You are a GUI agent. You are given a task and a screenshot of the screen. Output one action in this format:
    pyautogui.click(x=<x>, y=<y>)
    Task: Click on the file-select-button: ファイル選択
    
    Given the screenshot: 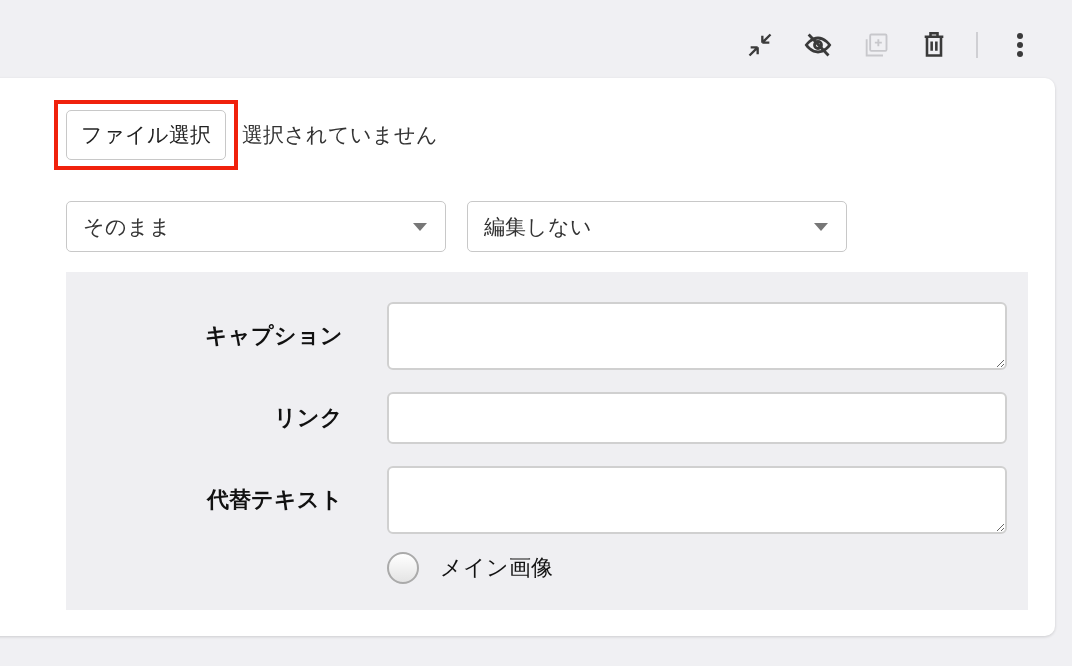 What is the action you would take?
    pyautogui.click(x=146, y=135)
    